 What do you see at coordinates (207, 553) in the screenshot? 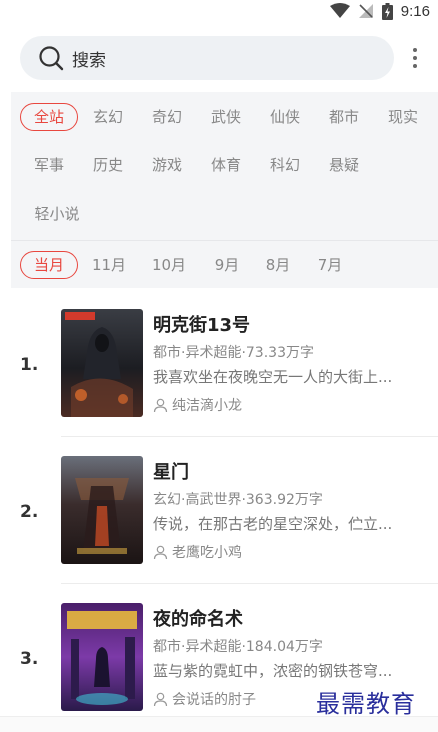
I see `book-author: 老鹰吃小鸡` at bounding box center [207, 553].